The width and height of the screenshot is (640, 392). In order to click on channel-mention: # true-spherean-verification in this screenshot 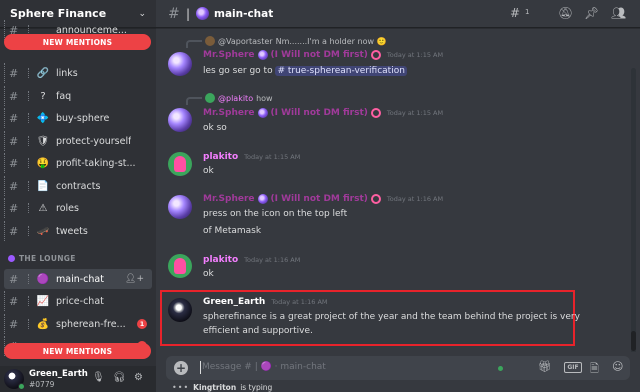, I will do `click(341, 71)`.